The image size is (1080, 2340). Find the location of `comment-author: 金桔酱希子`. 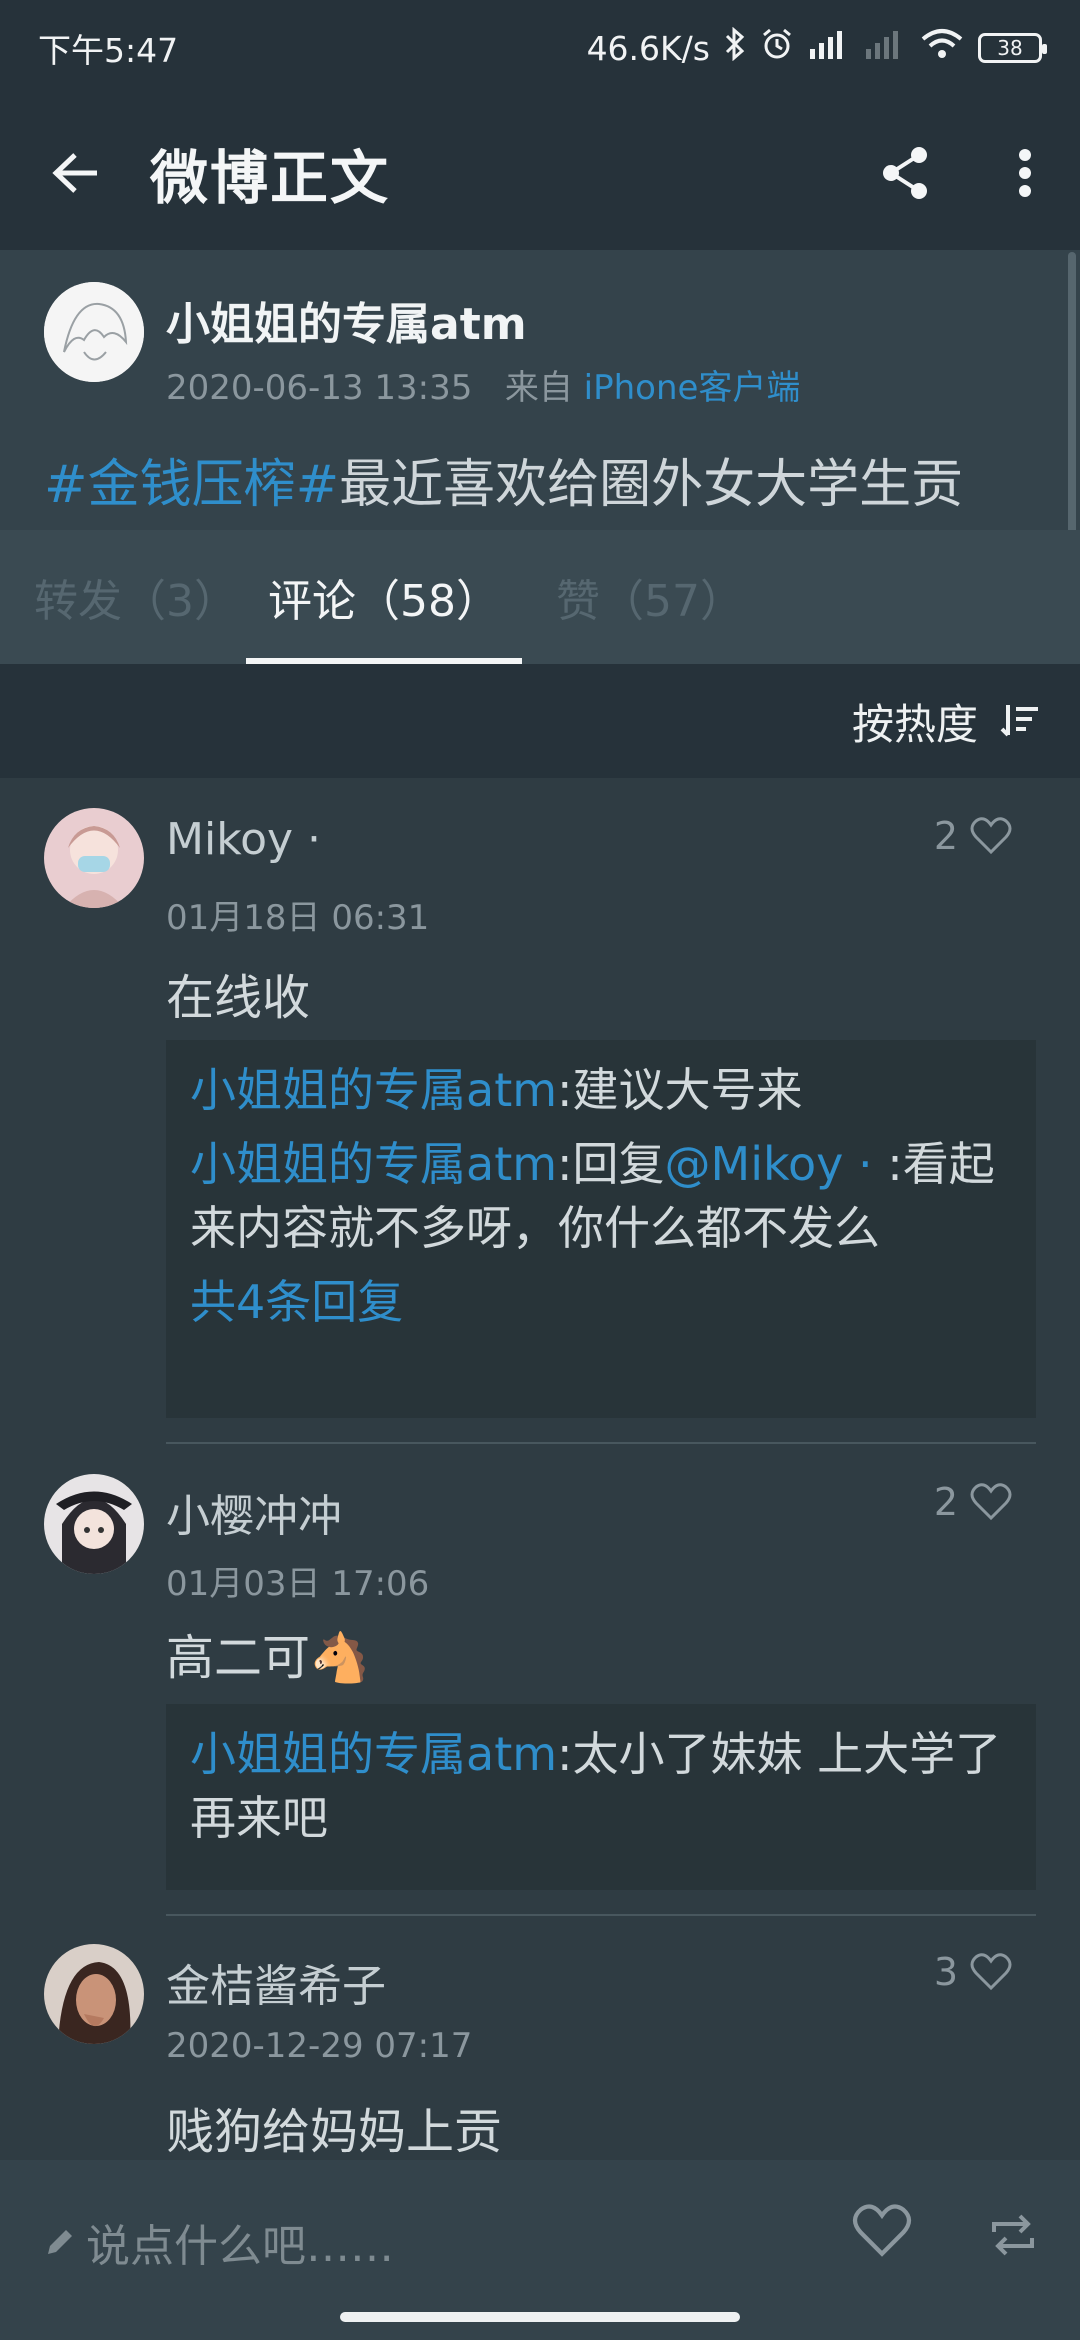

comment-author: 金桔酱希子 is located at coordinates (276, 1982).